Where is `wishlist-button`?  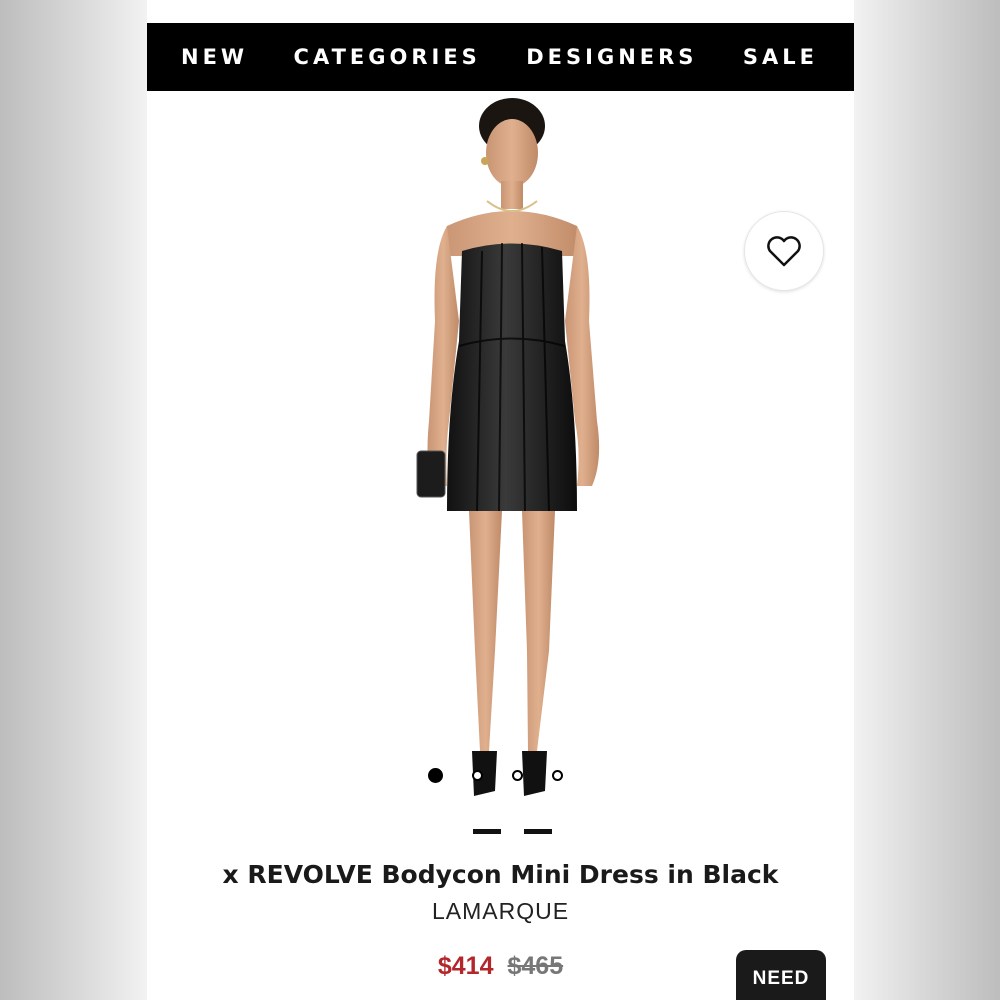 wishlist-button is located at coordinates (784, 251).